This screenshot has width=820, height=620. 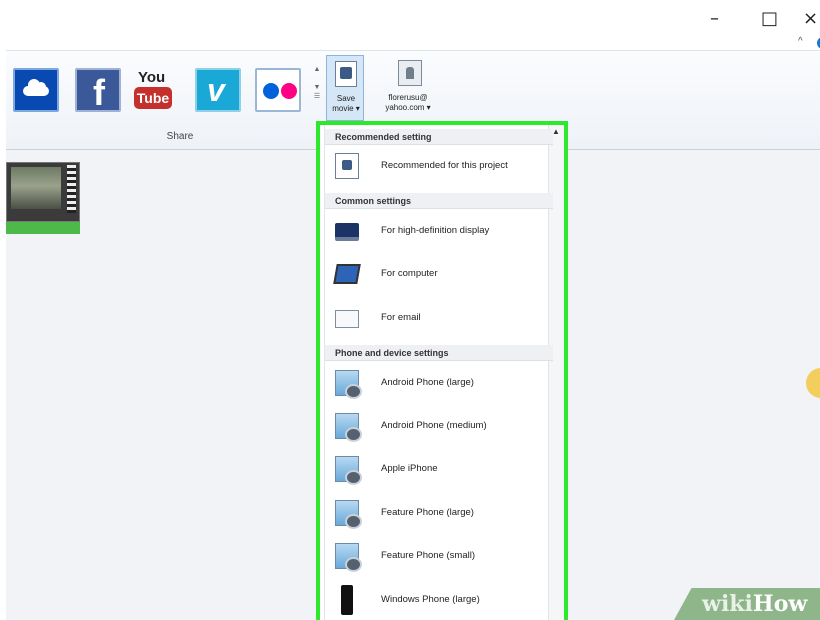 What do you see at coordinates (347, 274) in the screenshot?
I see `computer-icon` at bounding box center [347, 274].